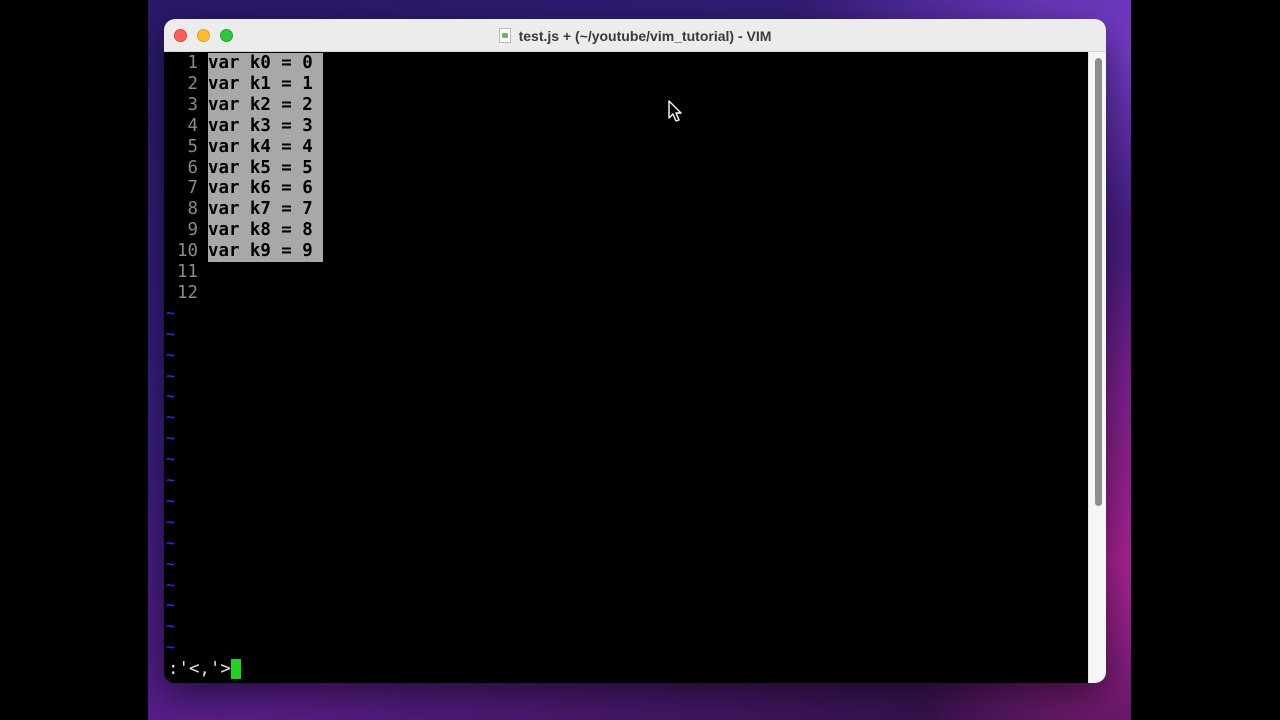  What do you see at coordinates (235, 669) in the screenshot?
I see `text-cursor` at bounding box center [235, 669].